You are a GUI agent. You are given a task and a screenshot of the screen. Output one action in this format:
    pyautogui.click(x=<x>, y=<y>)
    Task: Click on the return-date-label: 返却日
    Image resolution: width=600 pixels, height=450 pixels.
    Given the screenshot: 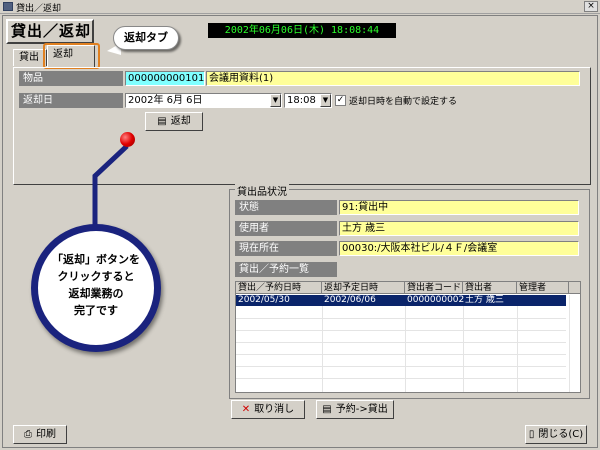 What is the action you would take?
    pyautogui.click(x=71, y=100)
    